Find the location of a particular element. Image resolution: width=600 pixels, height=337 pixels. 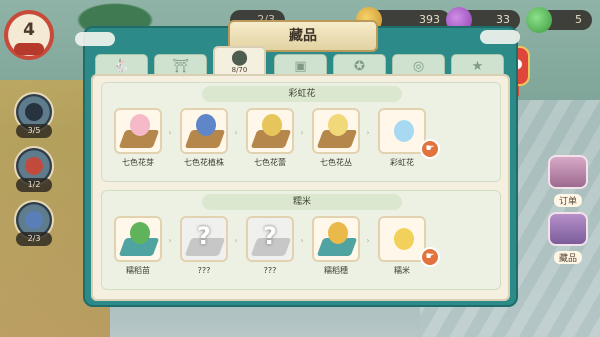

house-icon: ⛩ is located at coordinates (180, 66).